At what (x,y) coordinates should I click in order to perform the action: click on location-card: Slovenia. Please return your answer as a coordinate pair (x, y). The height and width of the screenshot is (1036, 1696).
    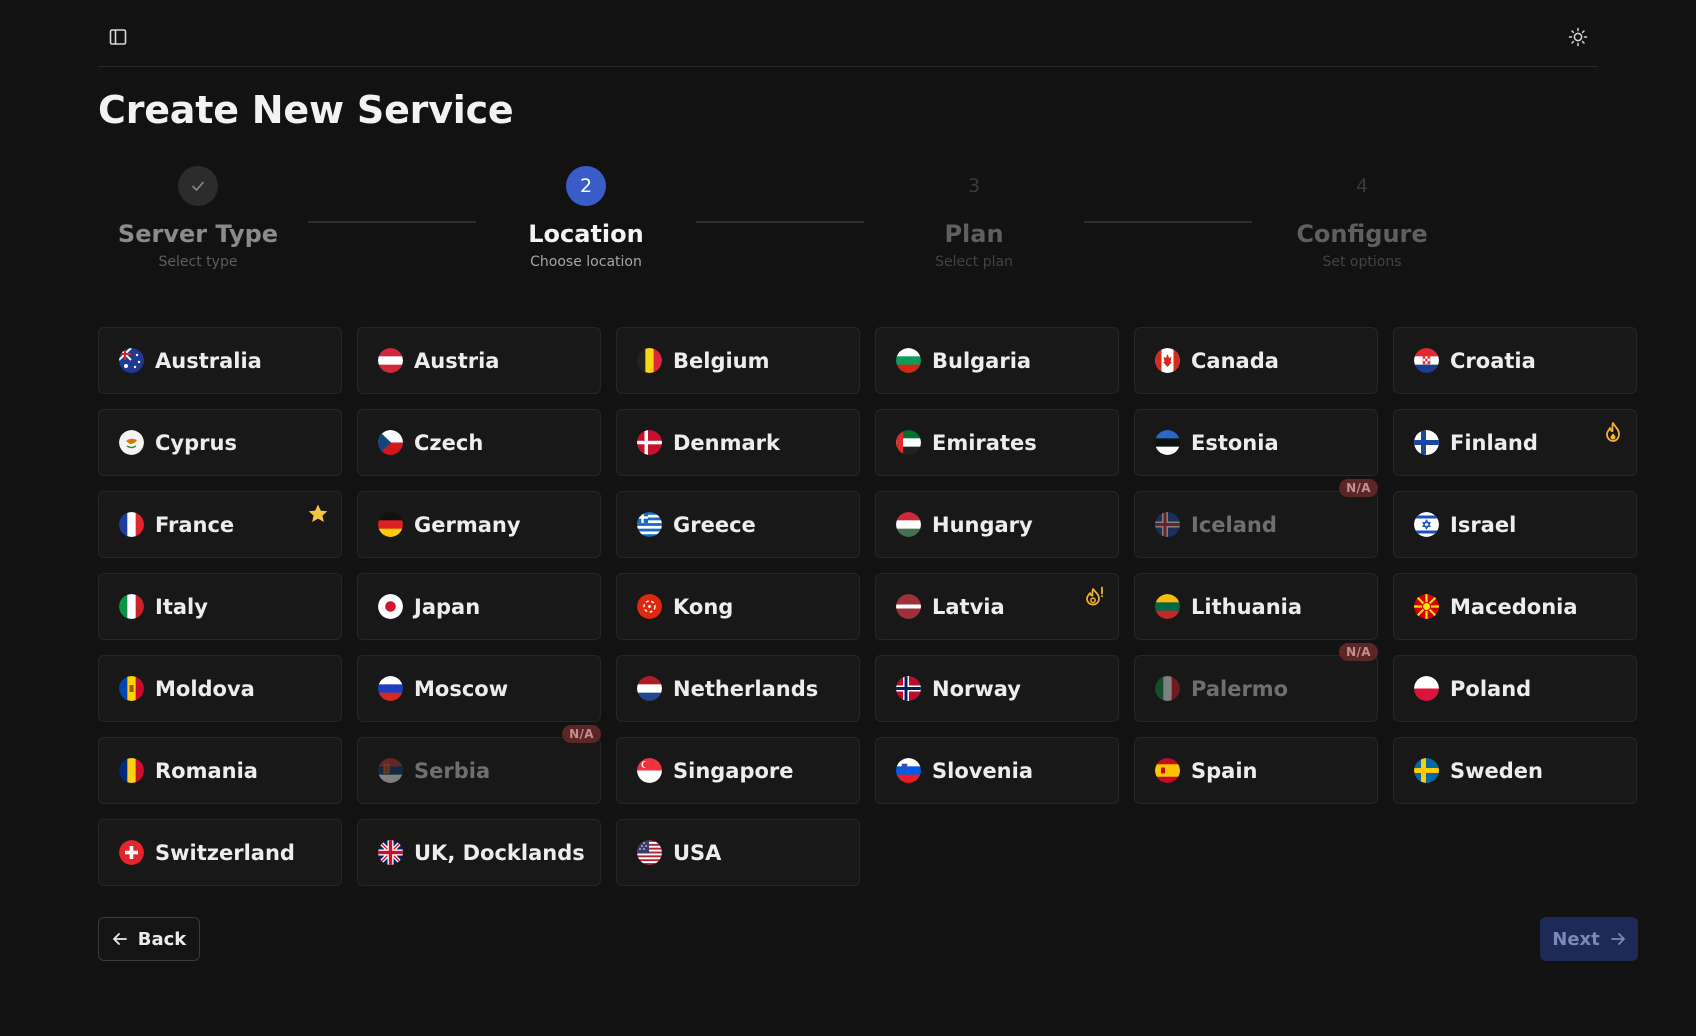
    Looking at the image, I should click on (997, 770).